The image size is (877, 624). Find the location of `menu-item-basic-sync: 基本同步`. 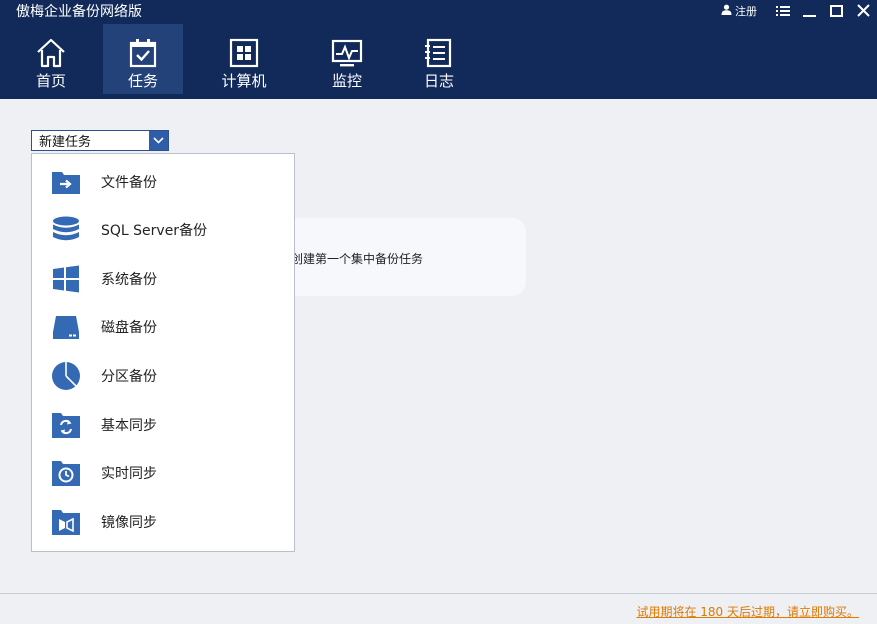

menu-item-basic-sync: 基本同步 is located at coordinates (163, 425).